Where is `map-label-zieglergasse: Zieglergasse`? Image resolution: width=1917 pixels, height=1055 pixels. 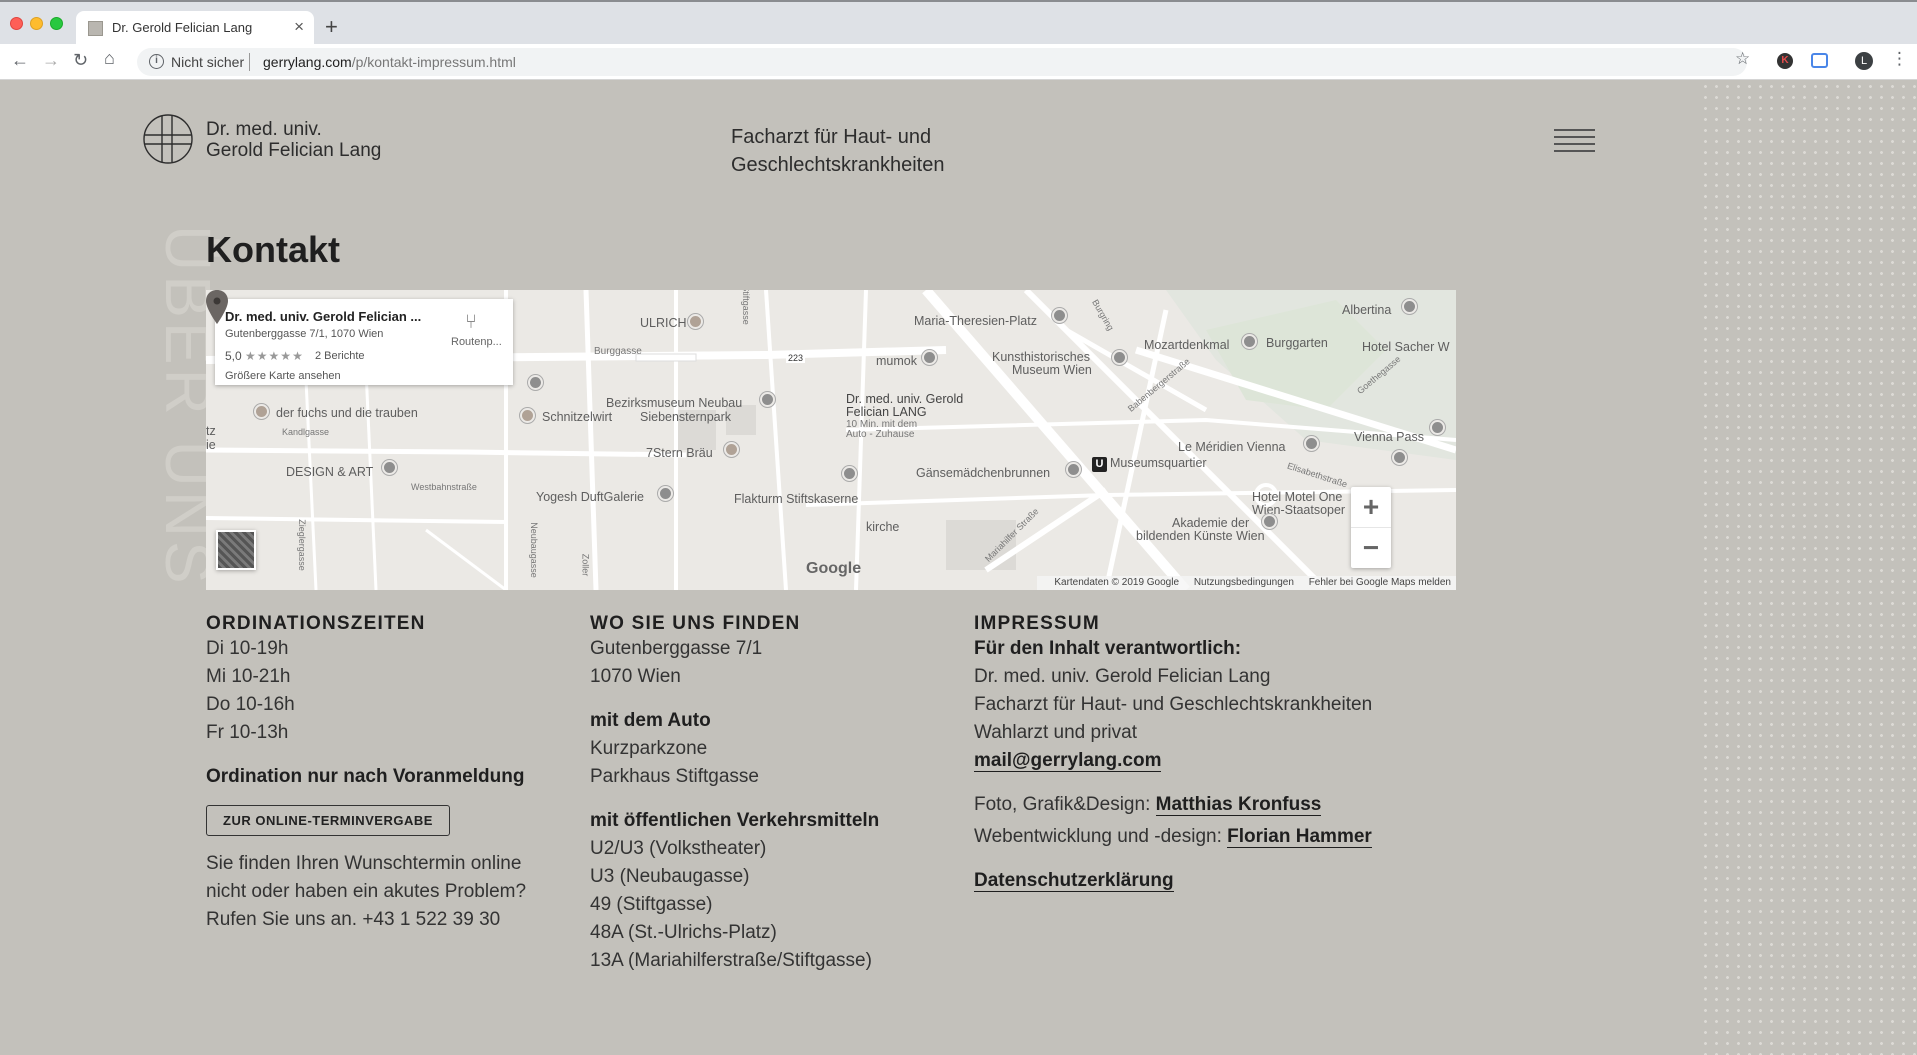 map-label-zieglergasse: Zieglergasse is located at coordinates (301, 545).